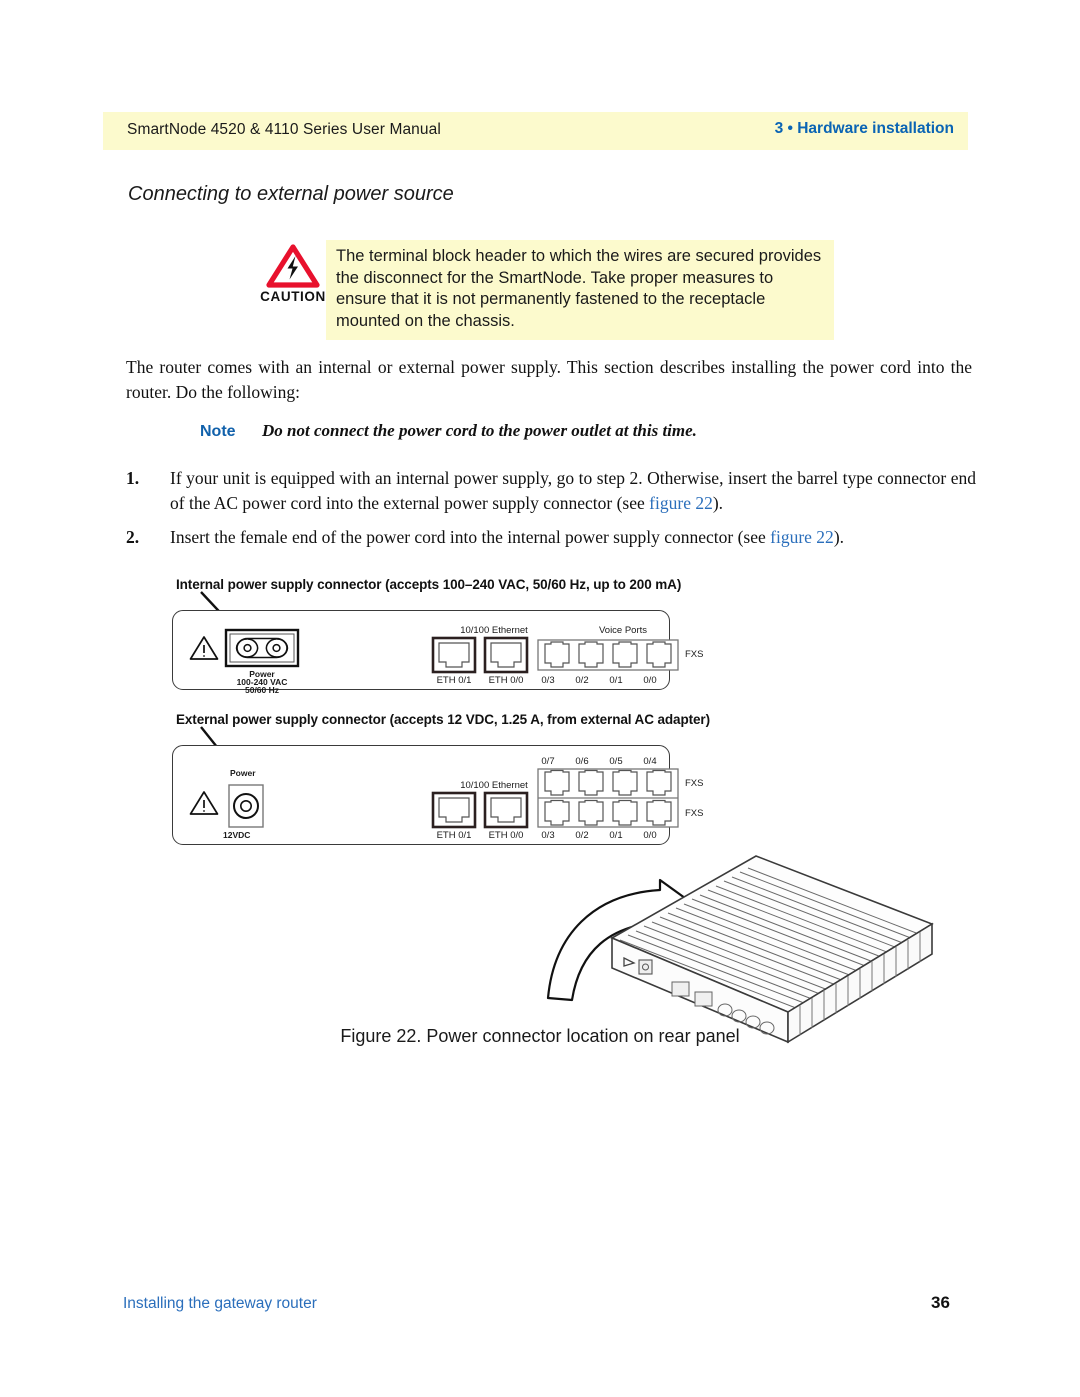 The height and width of the screenshot is (1397, 1080). What do you see at coordinates (645, 967) in the screenshot?
I see `router-power-inlet-mark` at bounding box center [645, 967].